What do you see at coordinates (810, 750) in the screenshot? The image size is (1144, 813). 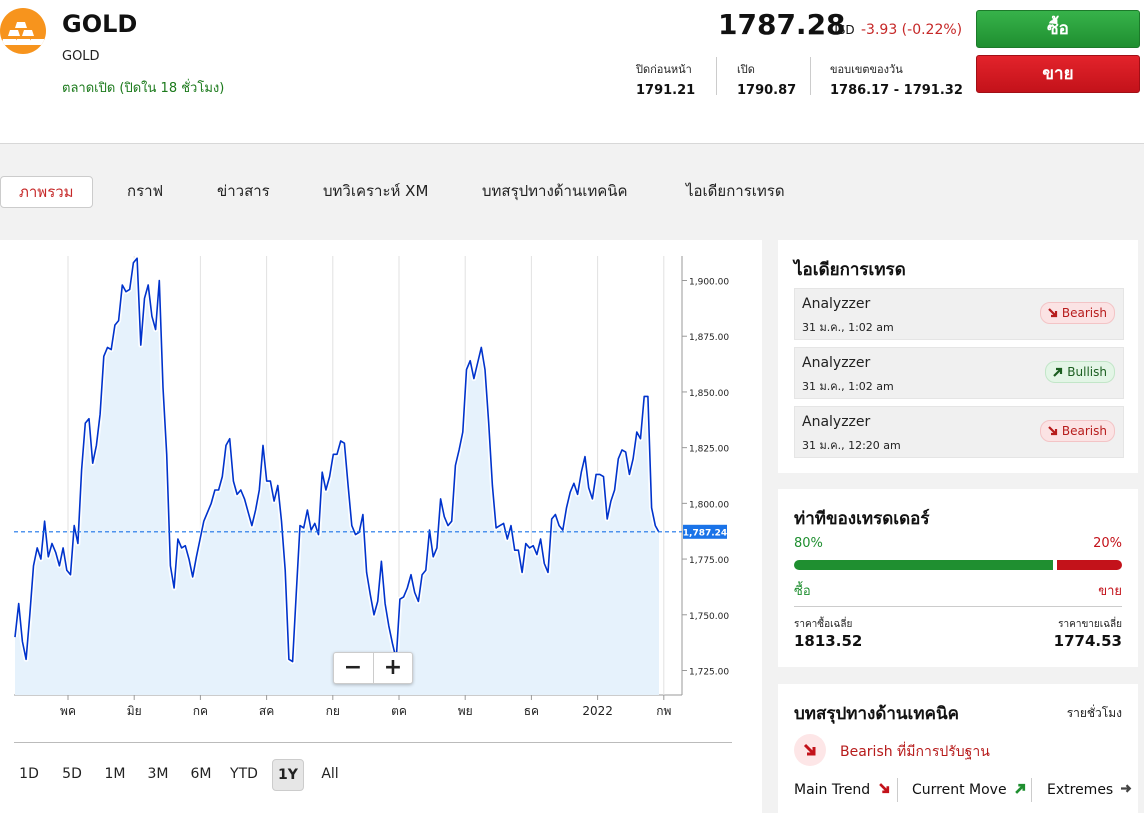 I see `bearish-indicator-icon` at bounding box center [810, 750].